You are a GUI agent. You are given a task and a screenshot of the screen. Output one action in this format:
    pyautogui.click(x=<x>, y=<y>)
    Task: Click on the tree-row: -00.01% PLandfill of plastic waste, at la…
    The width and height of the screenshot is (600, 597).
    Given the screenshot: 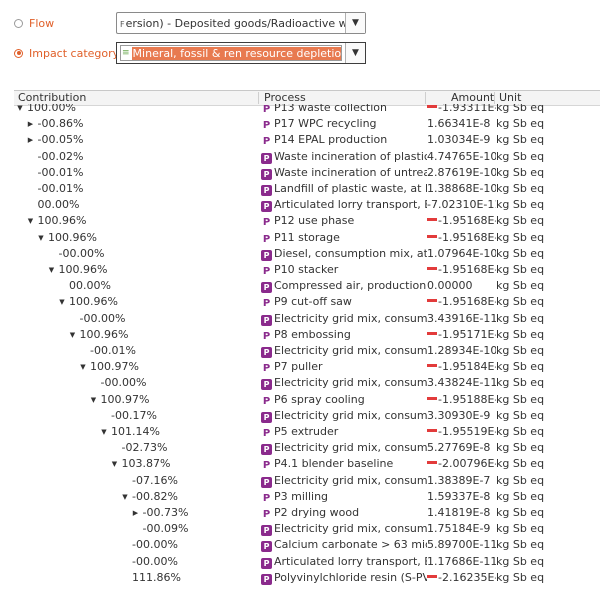 What is the action you would take?
    pyautogui.click(x=307, y=189)
    